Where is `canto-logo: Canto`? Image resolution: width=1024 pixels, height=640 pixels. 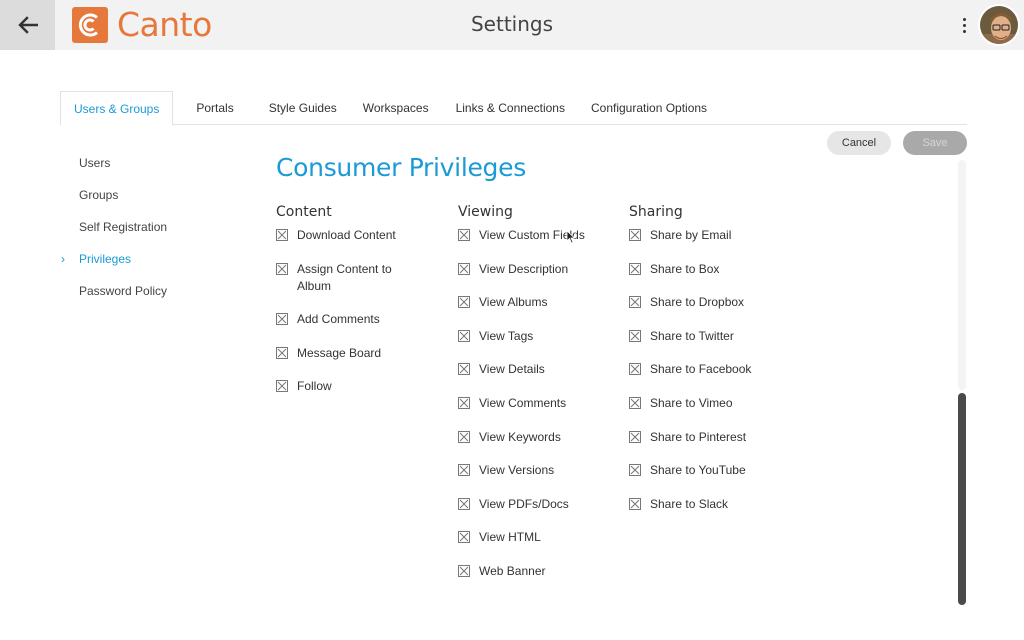
canto-logo: Canto is located at coordinates (142, 25).